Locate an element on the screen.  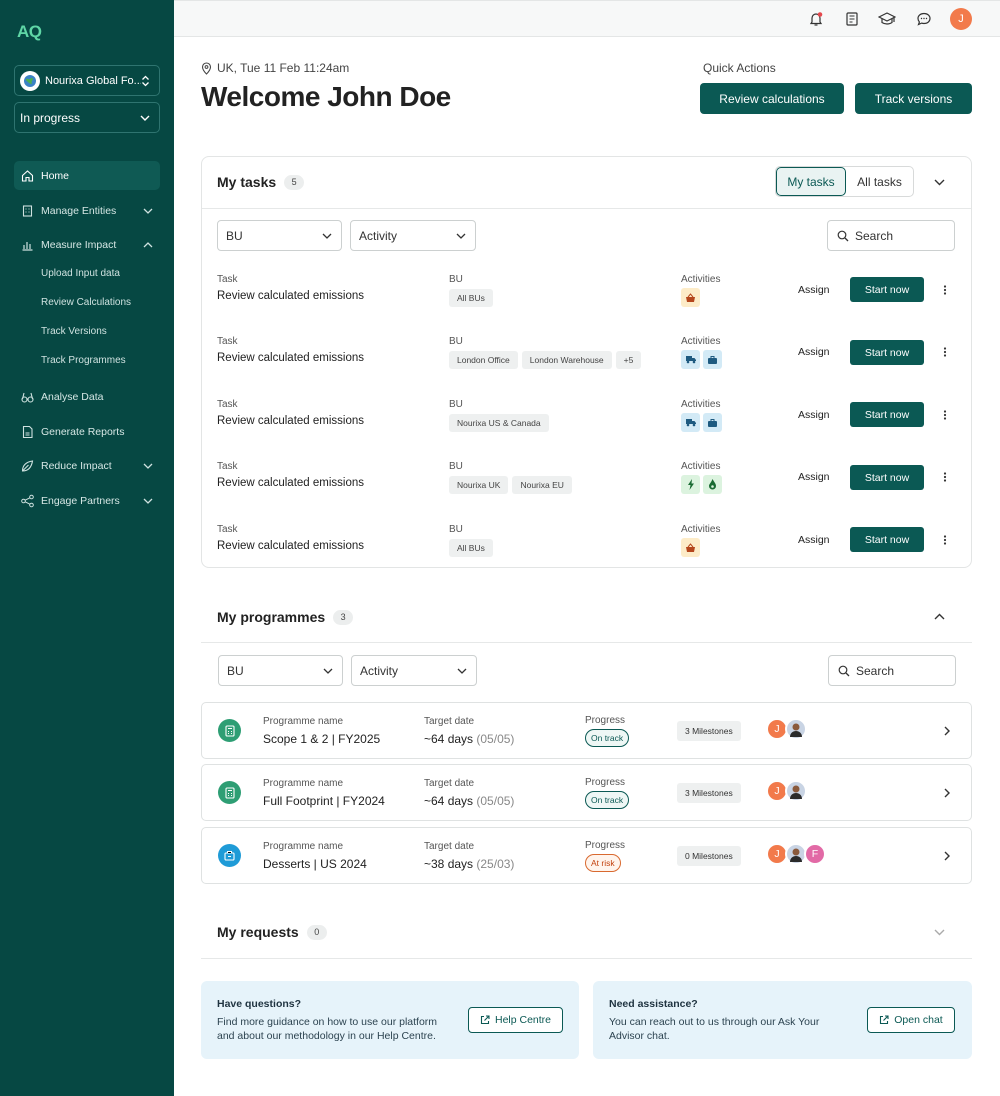
programme-name: Scope 1 & 2 | FY2025 is located at coordinates (322, 739).